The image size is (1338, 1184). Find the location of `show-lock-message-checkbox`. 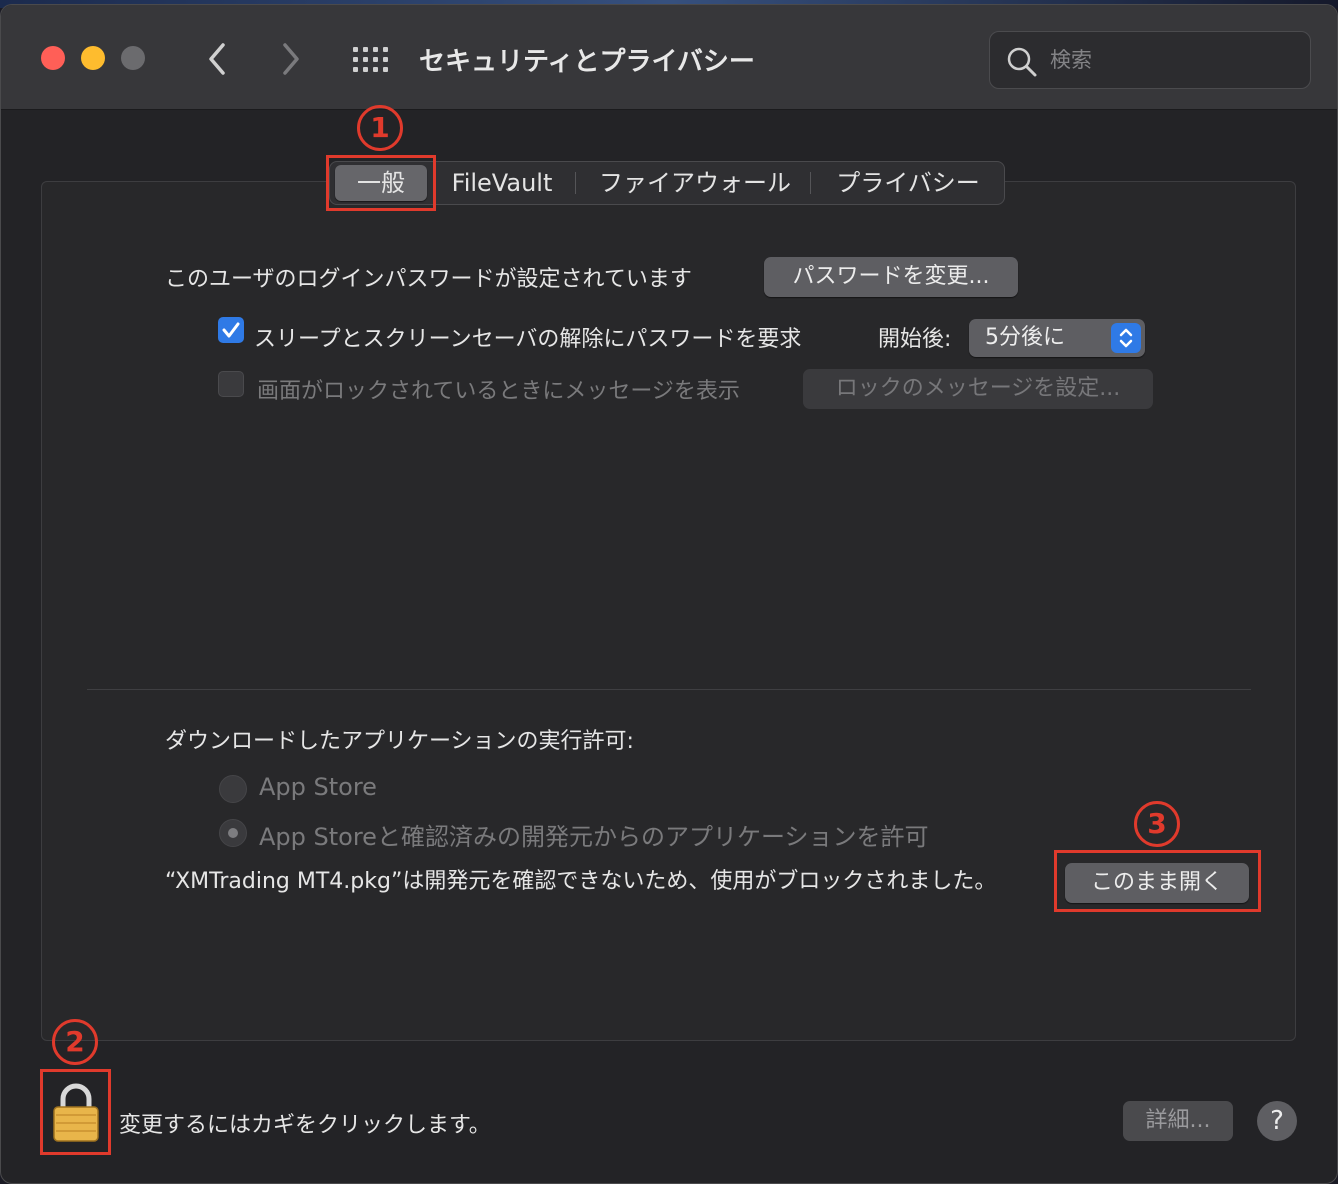

show-lock-message-checkbox is located at coordinates (231, 384).